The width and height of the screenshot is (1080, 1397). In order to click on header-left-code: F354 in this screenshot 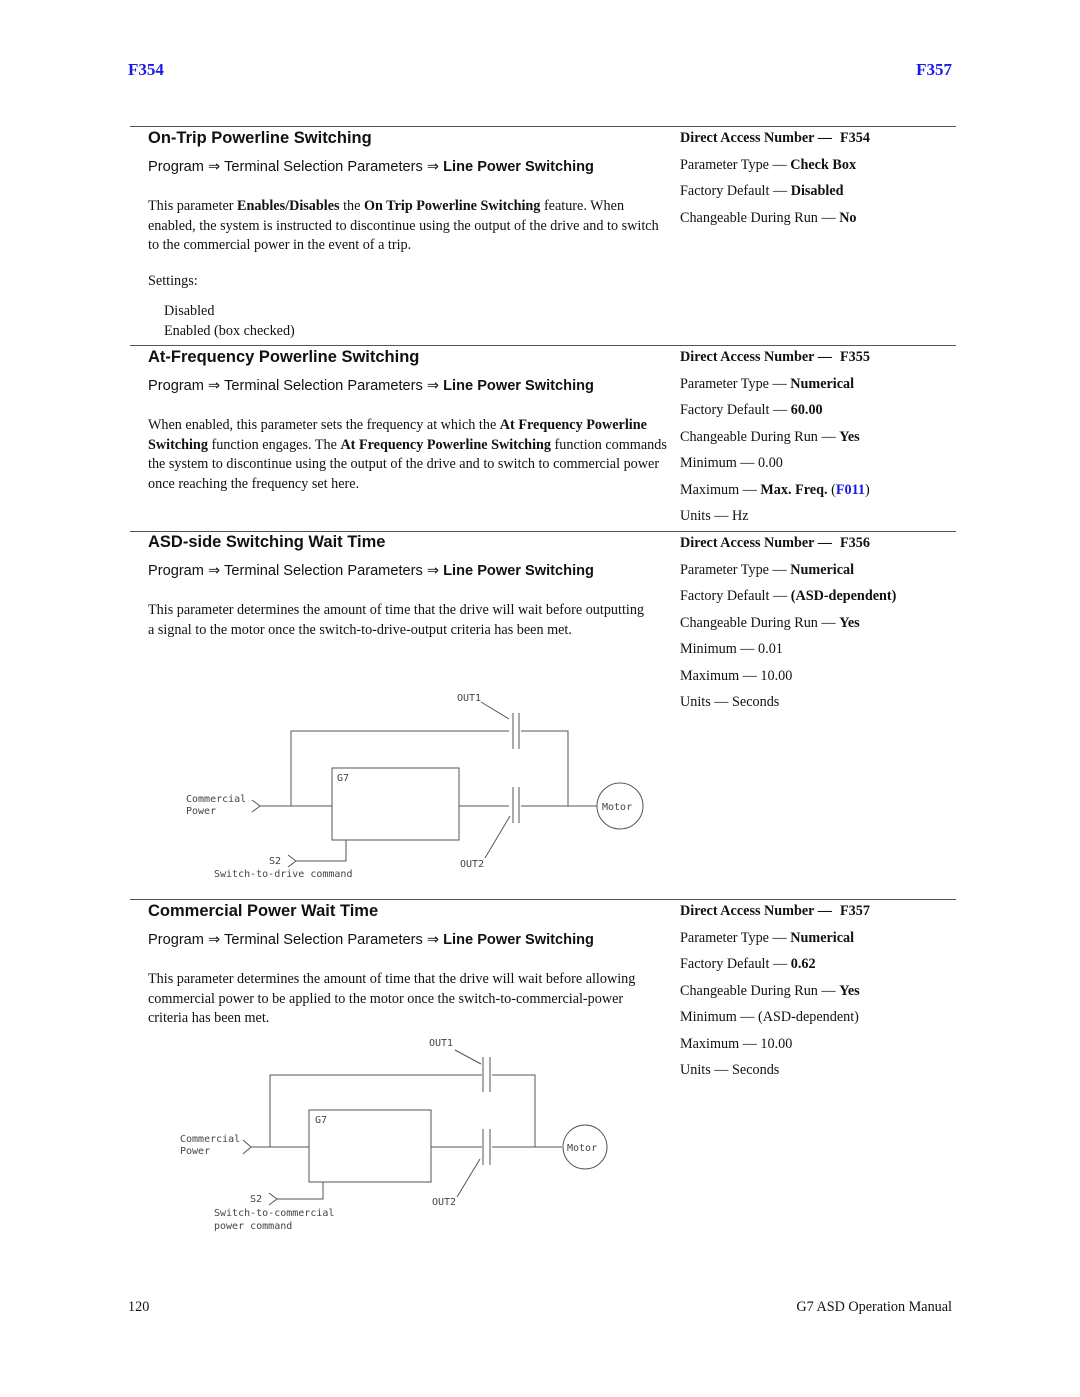, I will do `click(146, 69)`.